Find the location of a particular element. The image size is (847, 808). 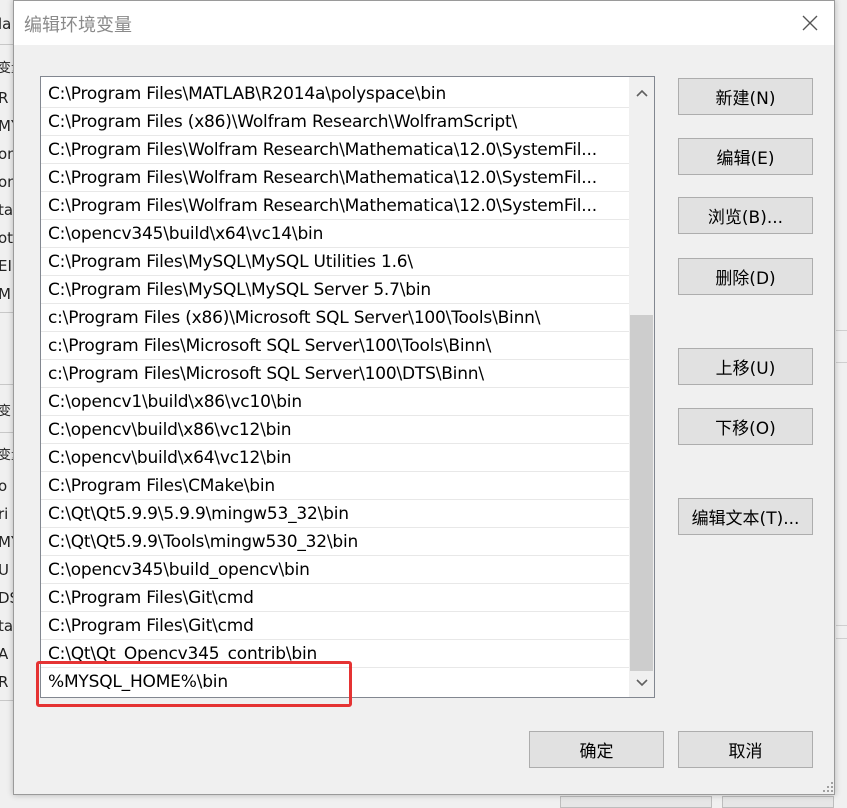

chevron-down-icon is located at coordinates (641, 683).